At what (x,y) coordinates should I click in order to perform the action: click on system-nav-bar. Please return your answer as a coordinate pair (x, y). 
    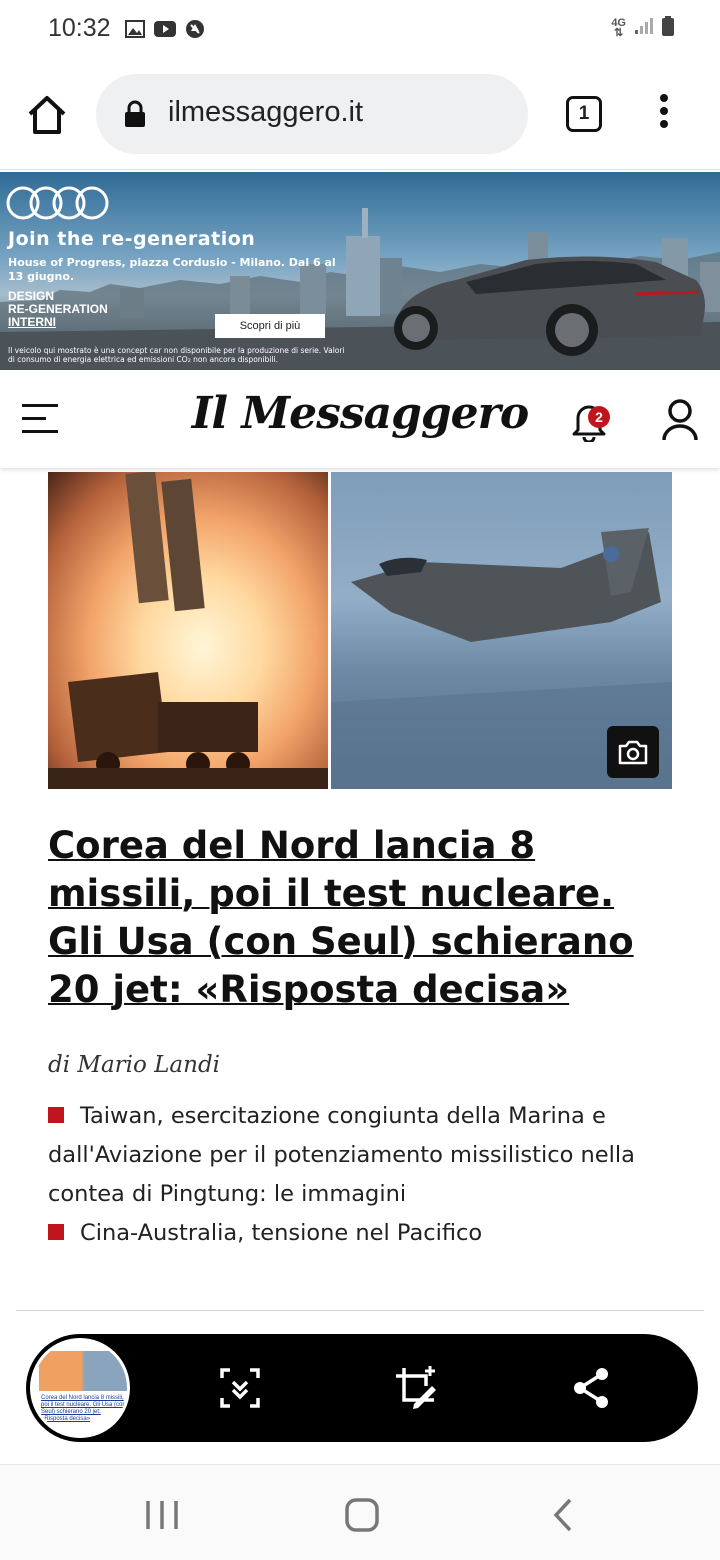
    Looking at the image, I should click on (360, 1512).